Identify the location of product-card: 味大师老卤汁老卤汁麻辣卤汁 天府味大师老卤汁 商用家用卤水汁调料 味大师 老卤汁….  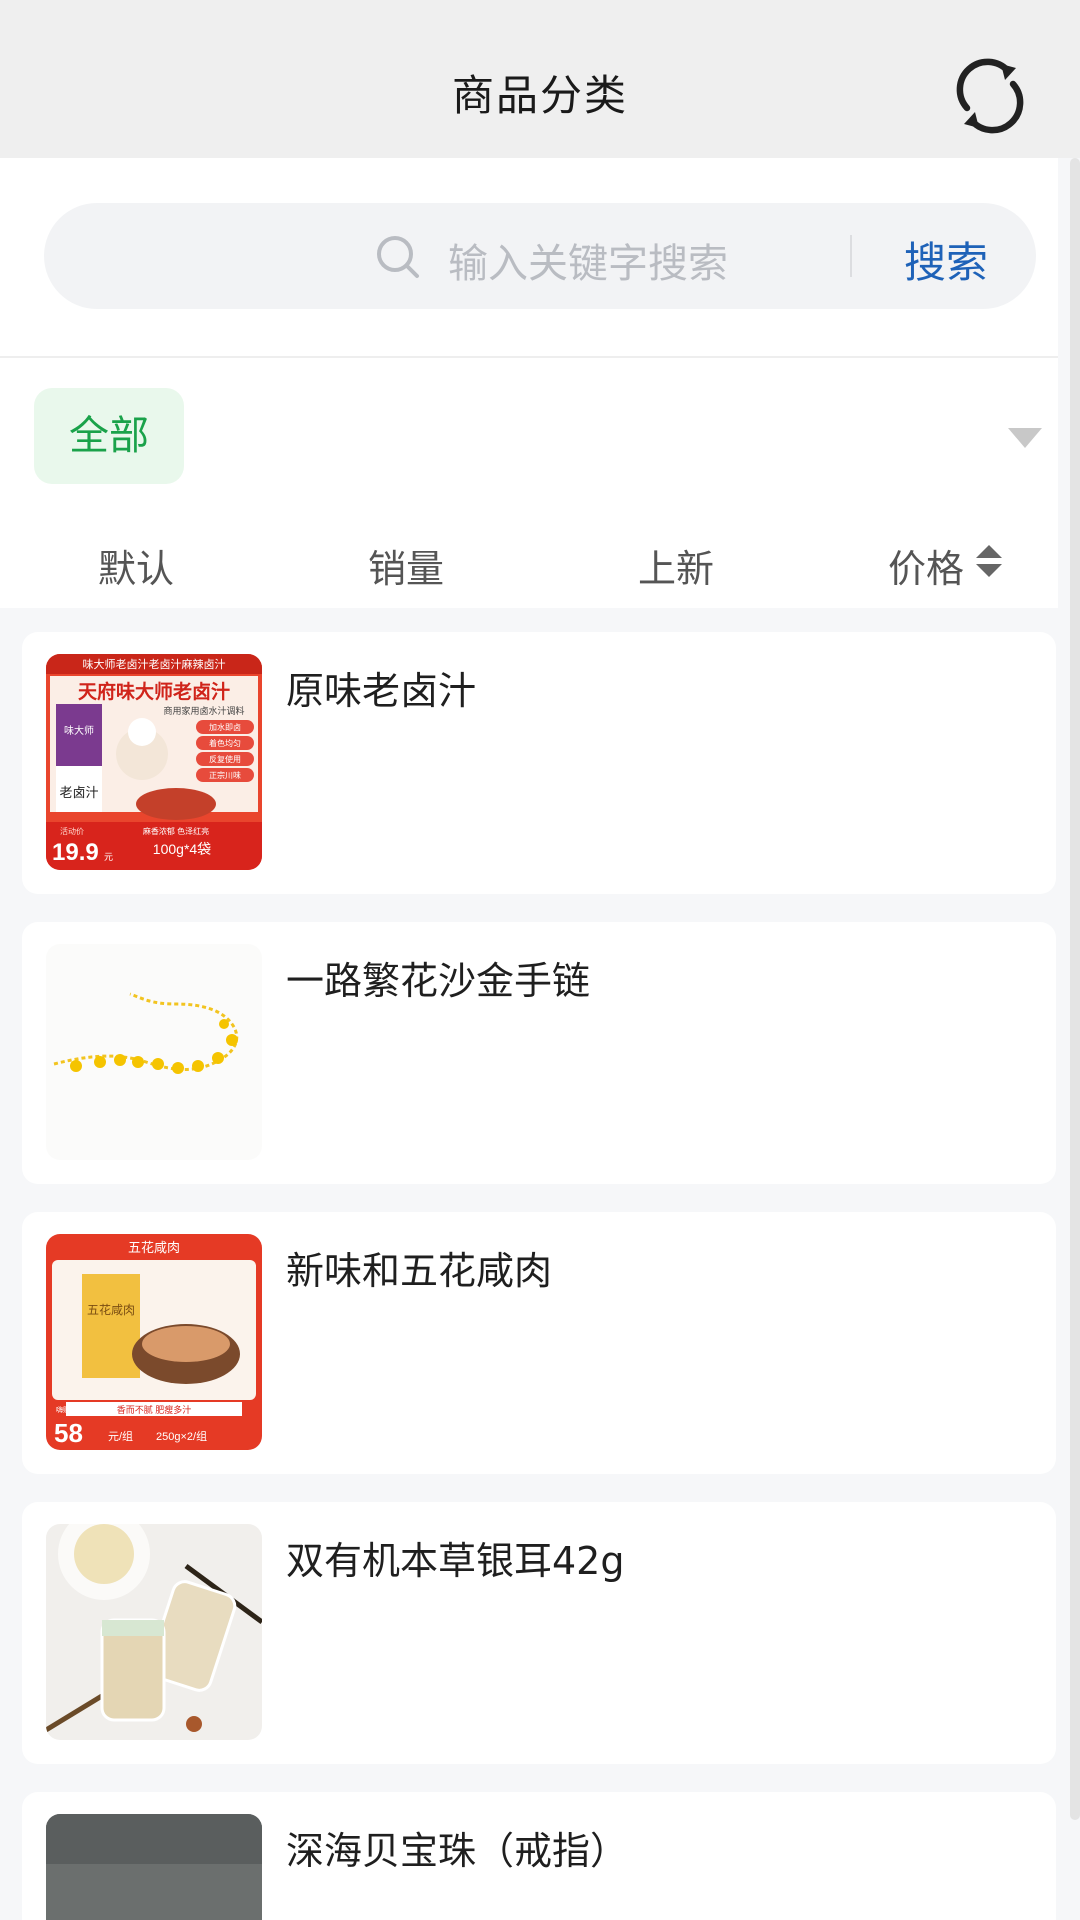
(539, 763).